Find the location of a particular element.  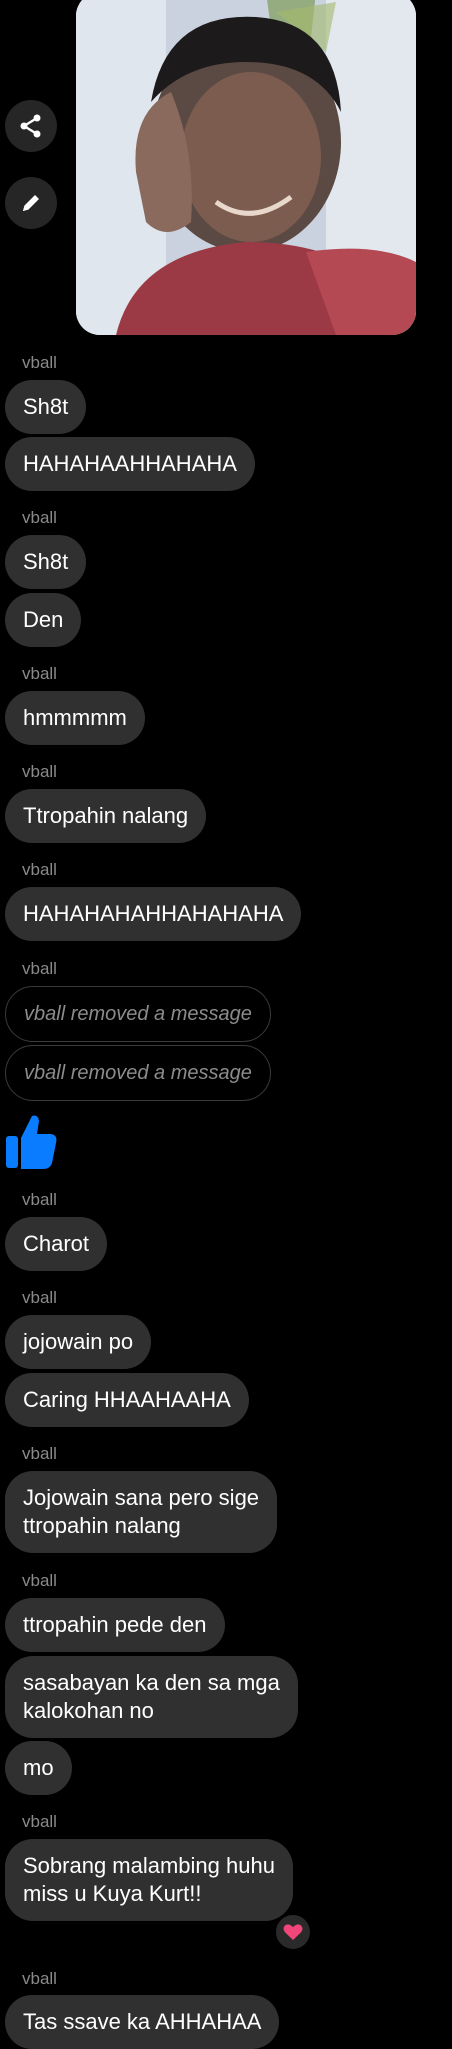

pencil-icon is located at coordinates (31, 203).